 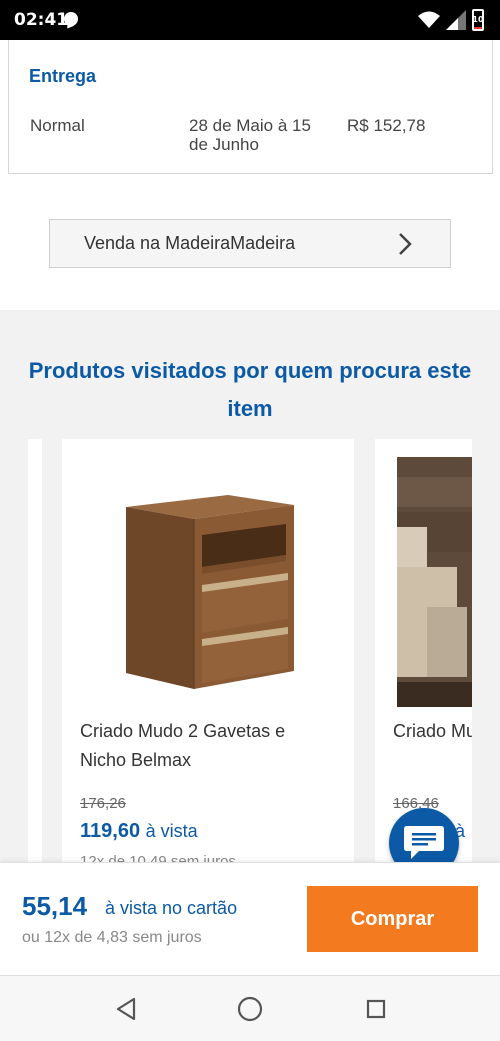 I want to click on battery-level: 10, so click(x=478, y=19).